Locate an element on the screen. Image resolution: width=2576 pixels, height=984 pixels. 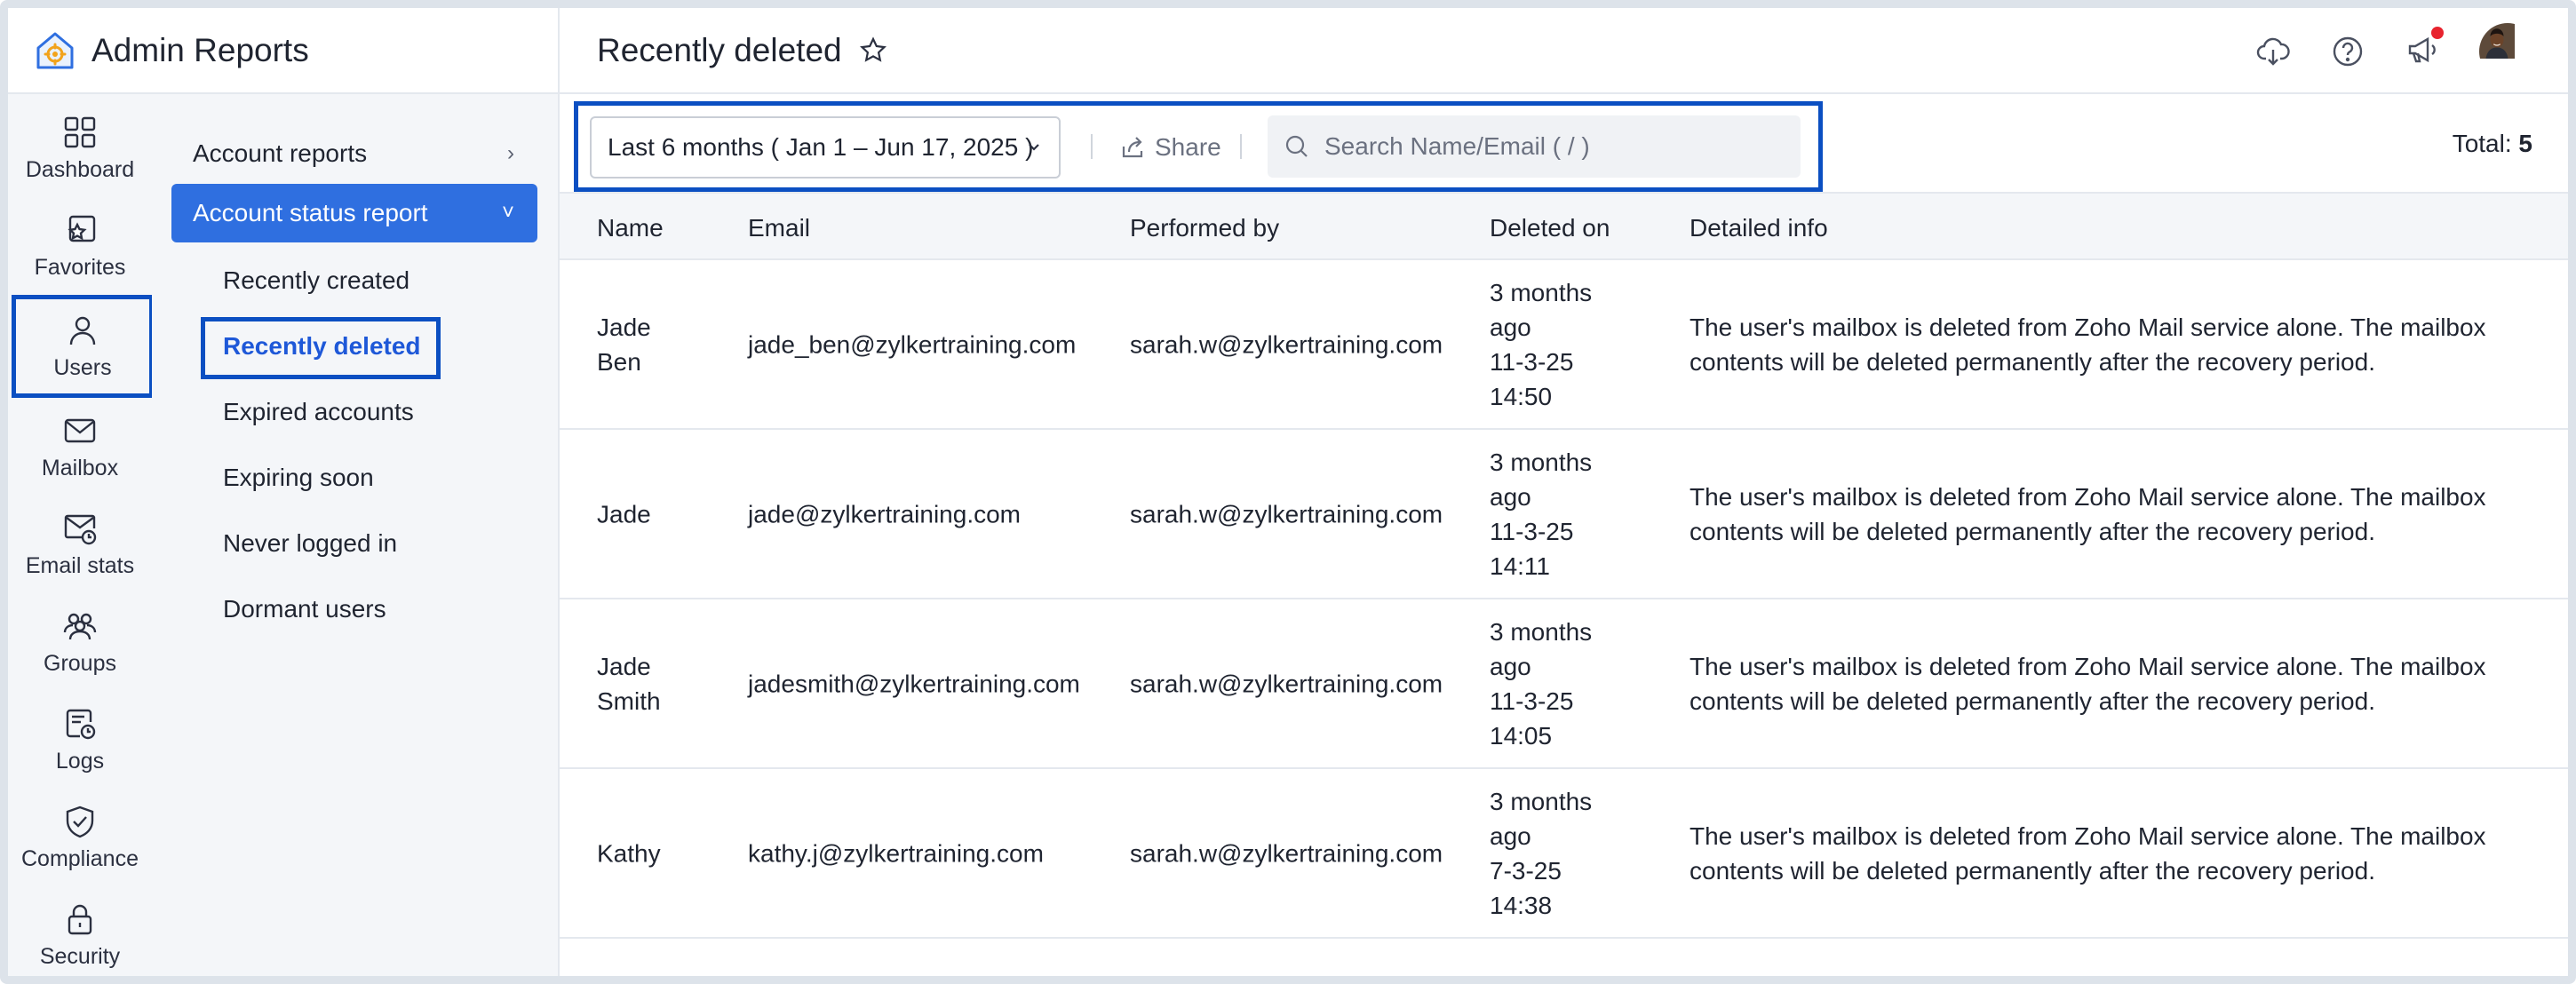
rail-item-mailbox: Mailbox is located at coordinates (80, 447).